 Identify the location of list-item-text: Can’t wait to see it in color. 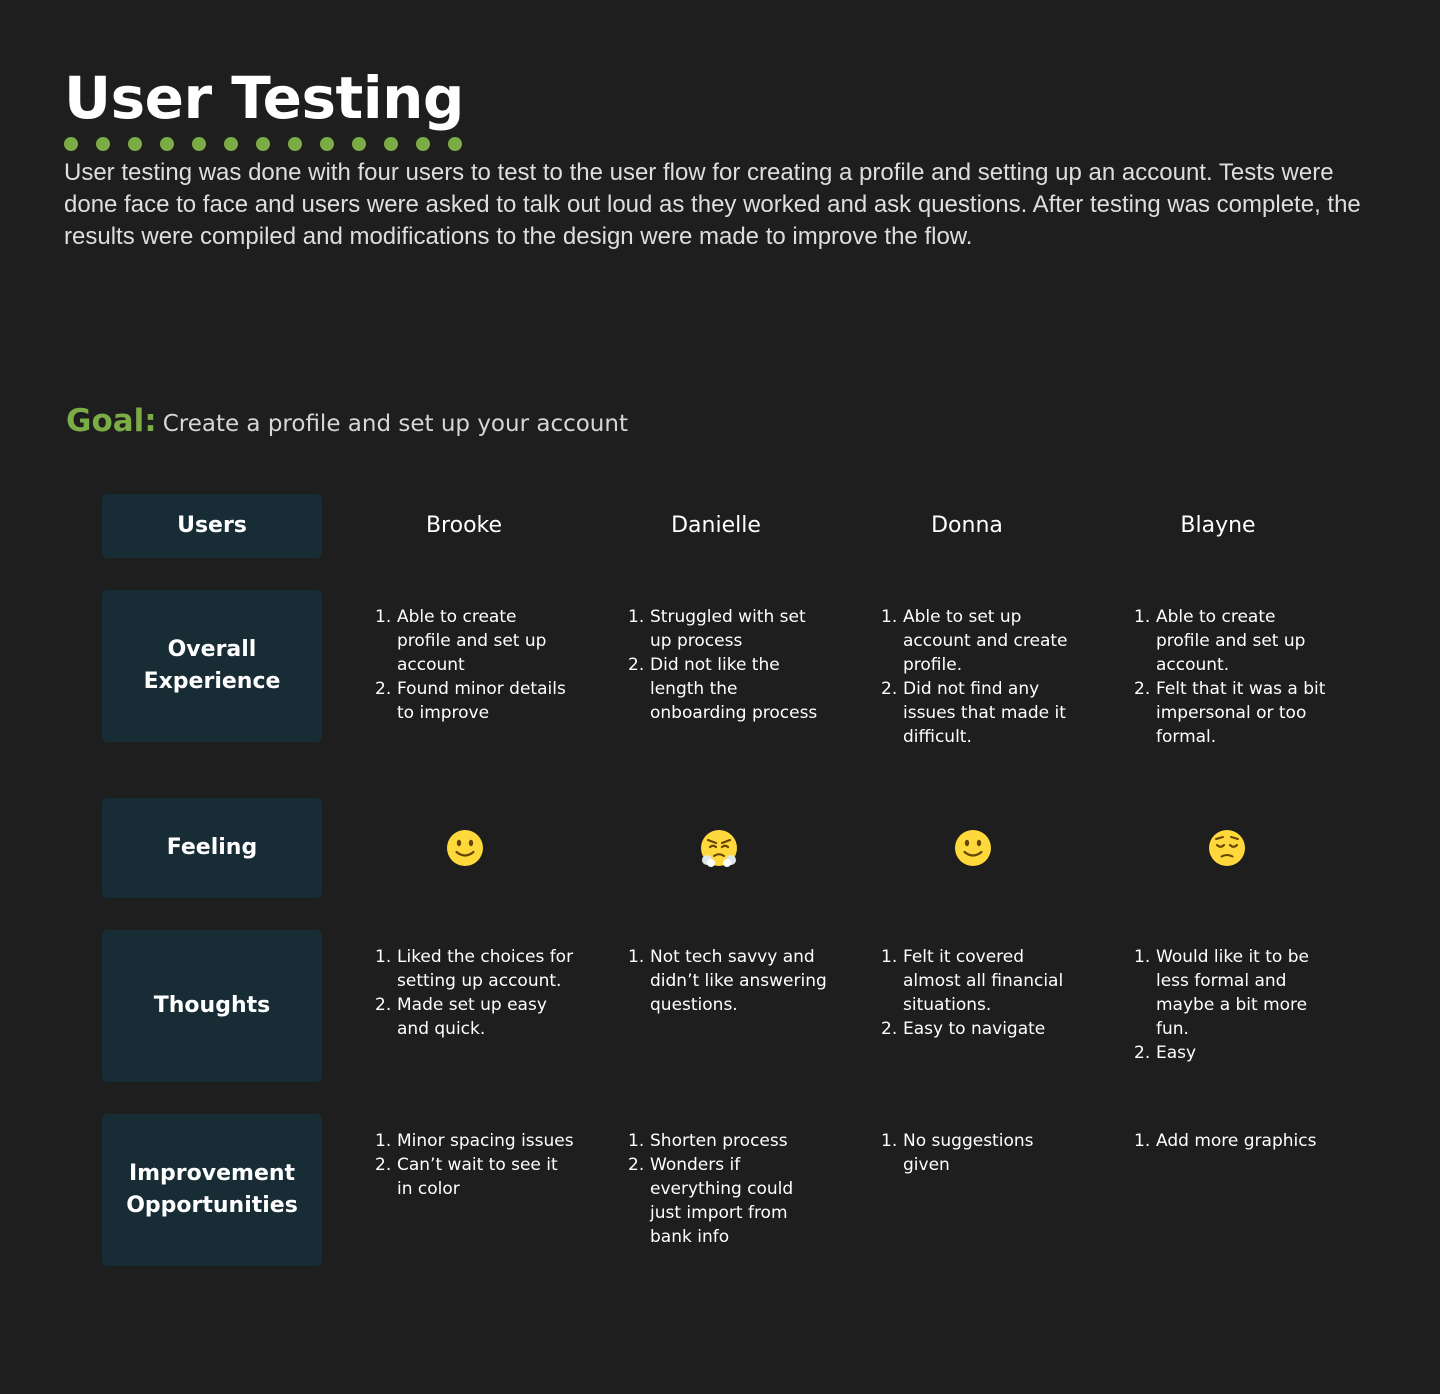
(477, 1177).